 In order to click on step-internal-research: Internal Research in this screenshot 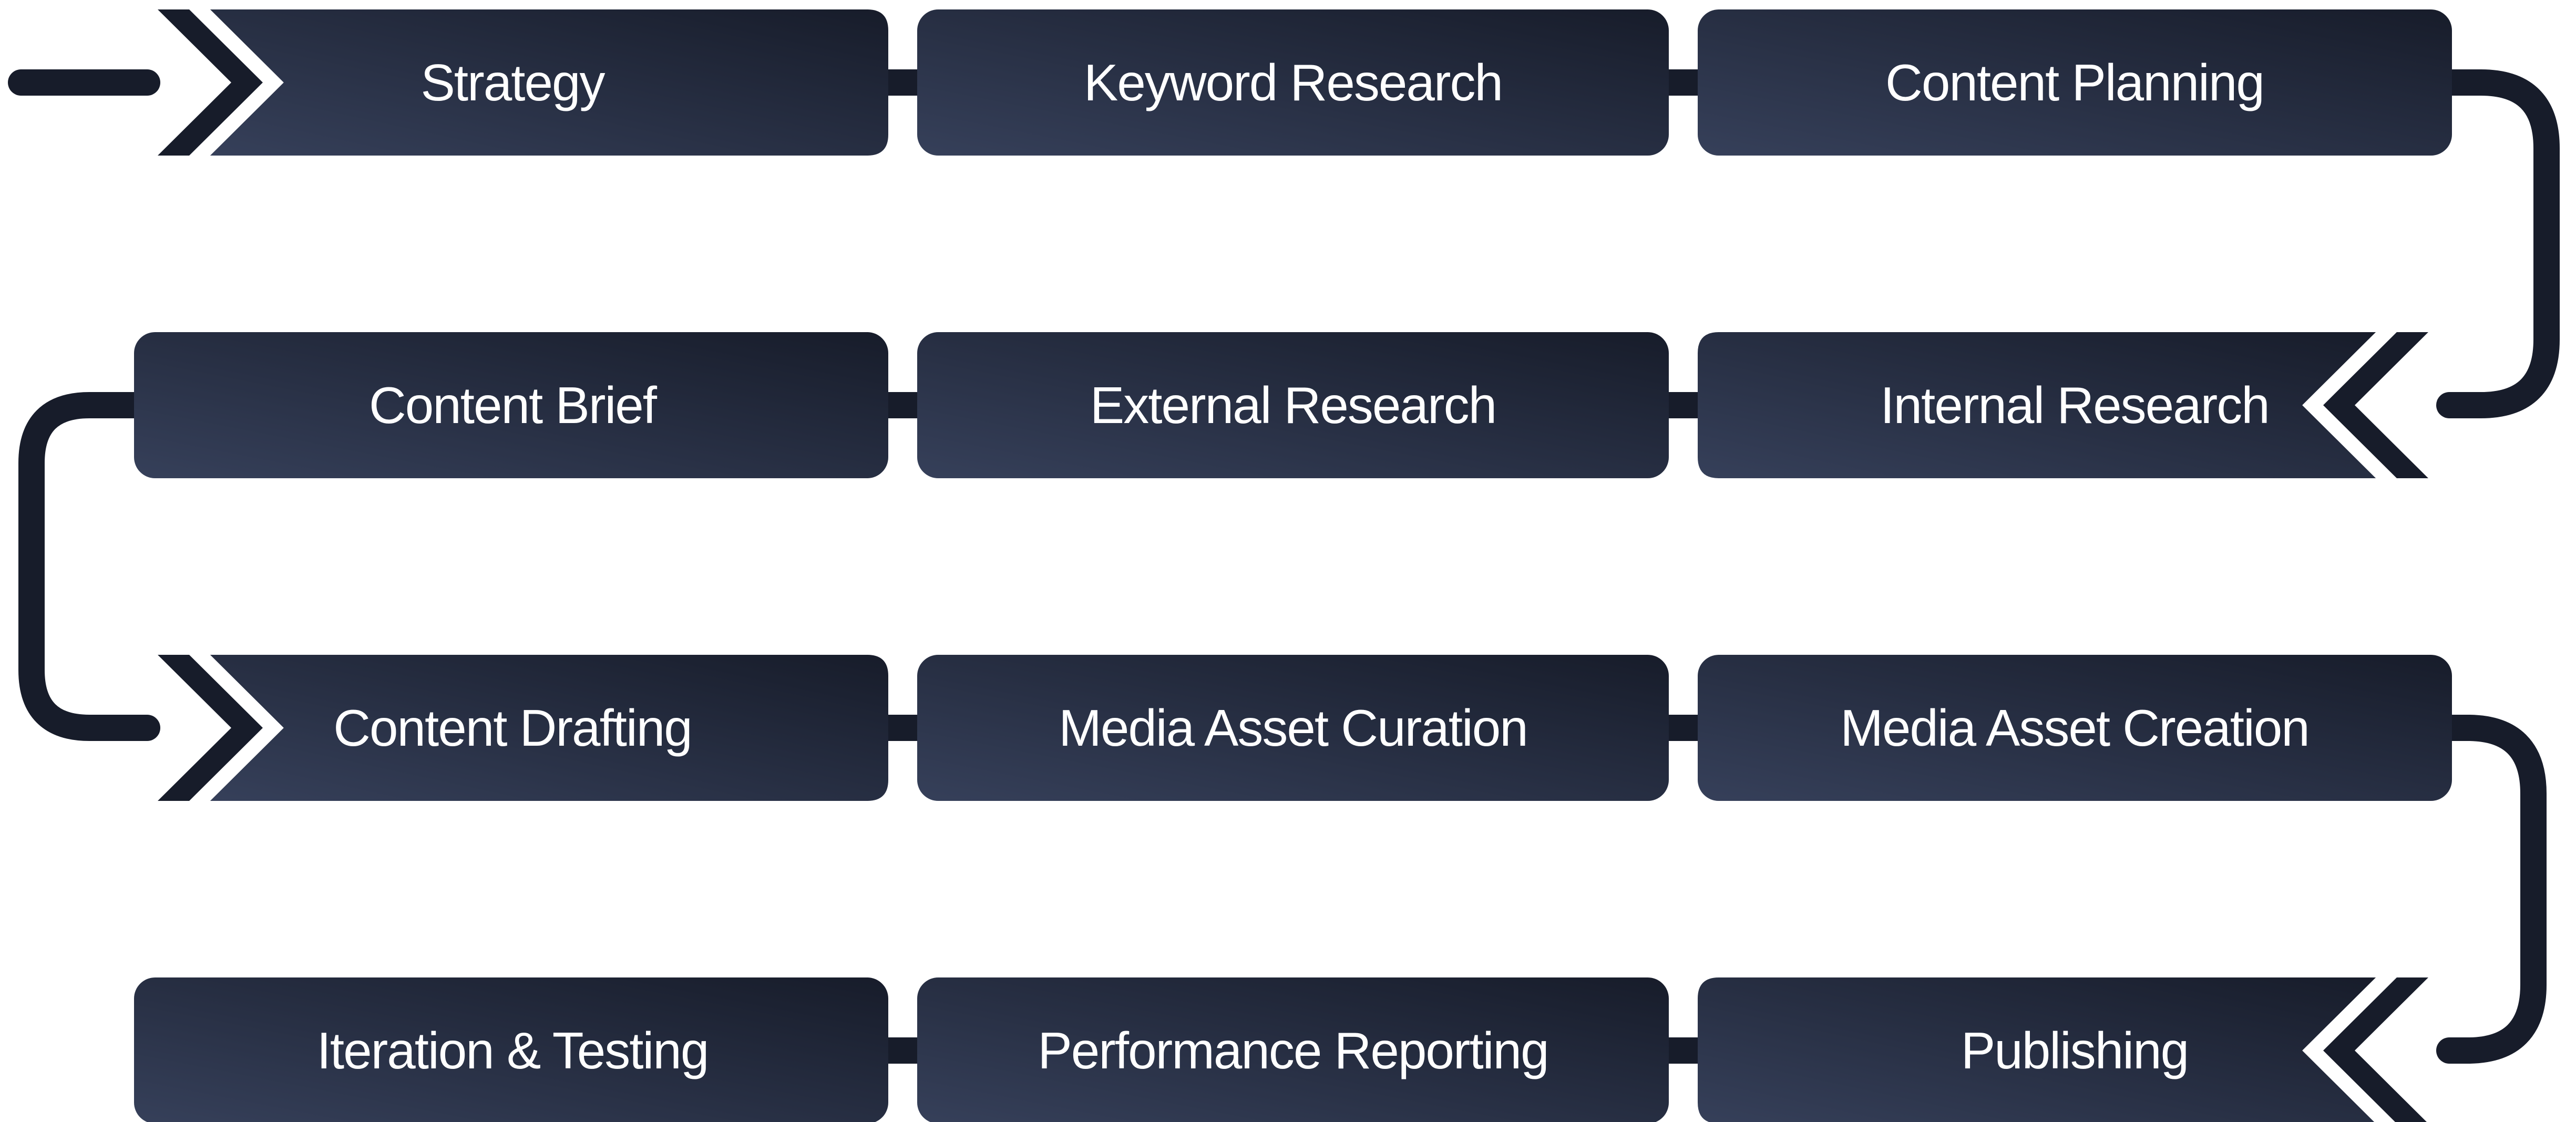, I will do `click(2037, 405)`.